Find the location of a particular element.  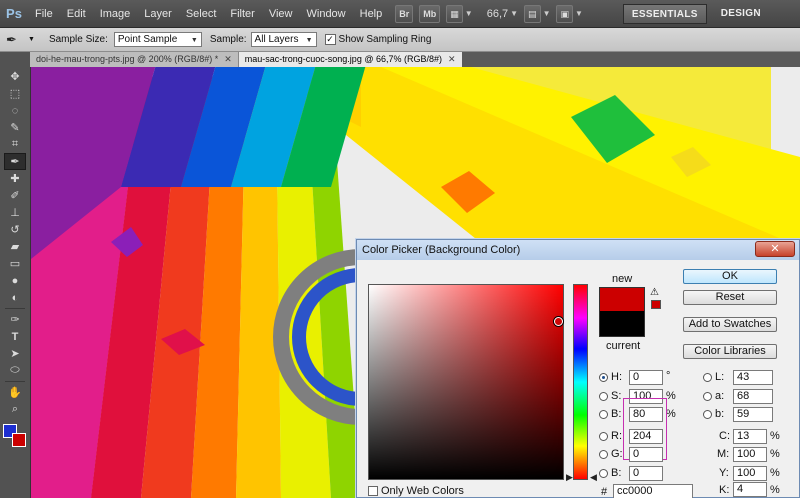

lightness-radio is located at coordinates (707, 377).